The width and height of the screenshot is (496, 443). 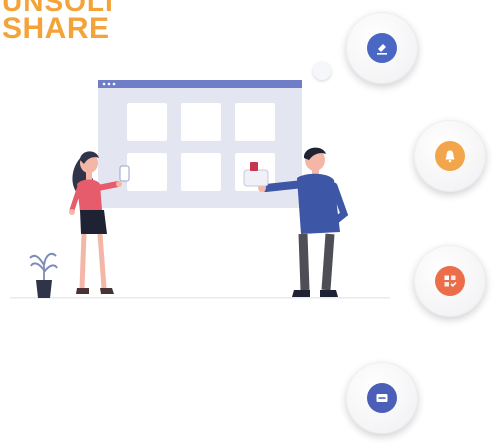 I want to click on grid-check-icon, so click(x=450, y=281).